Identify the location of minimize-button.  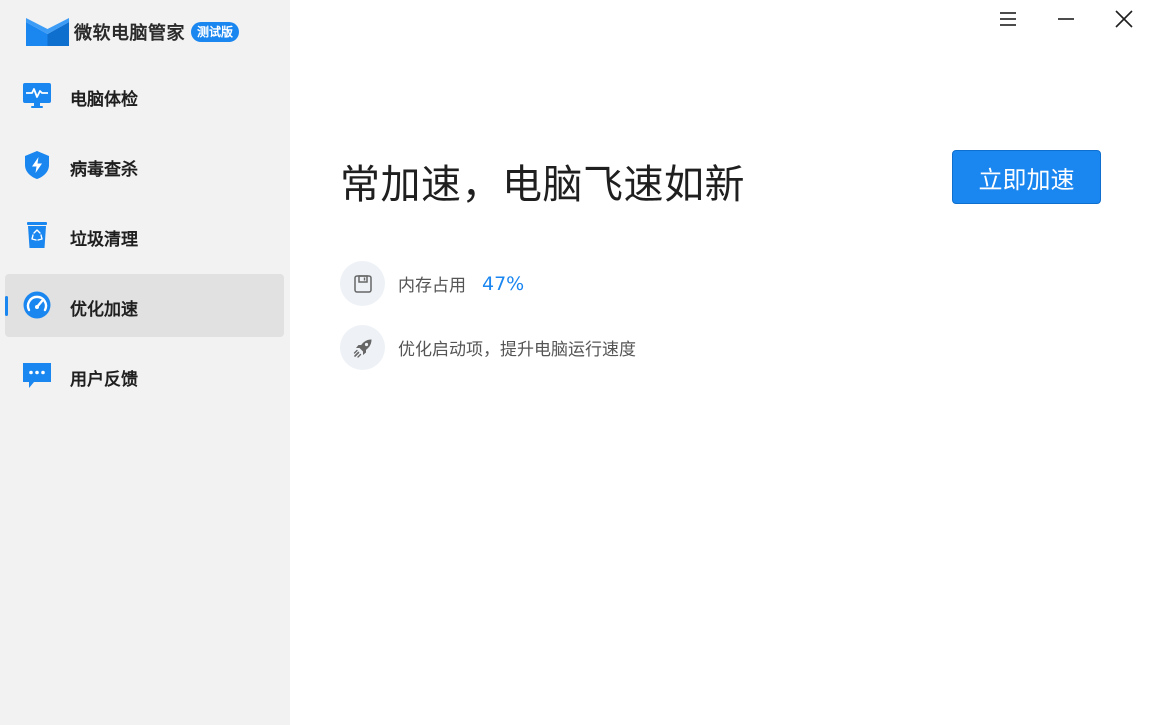
(1066, 19).